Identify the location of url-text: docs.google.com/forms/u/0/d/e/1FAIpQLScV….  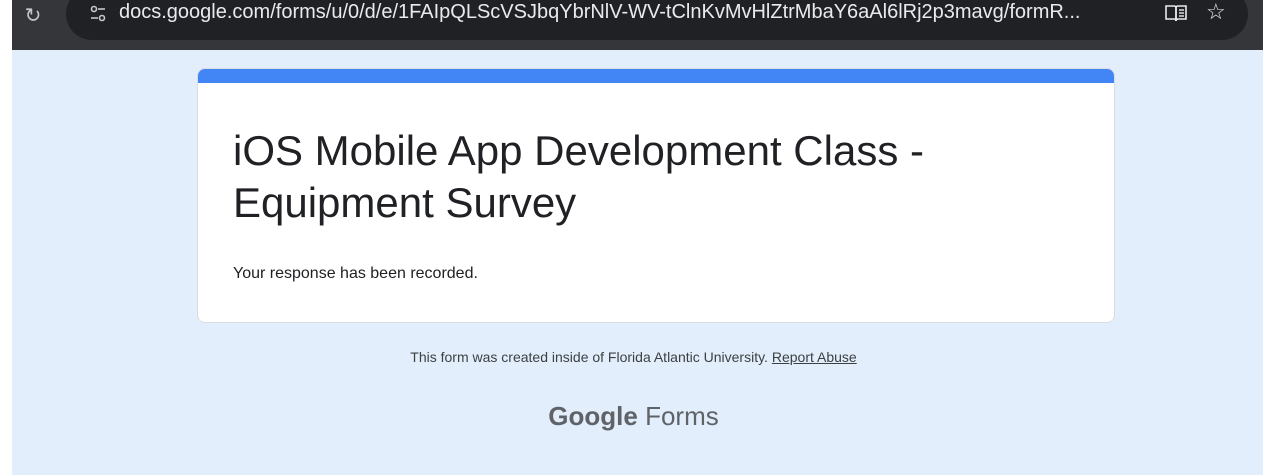
(634, 13).